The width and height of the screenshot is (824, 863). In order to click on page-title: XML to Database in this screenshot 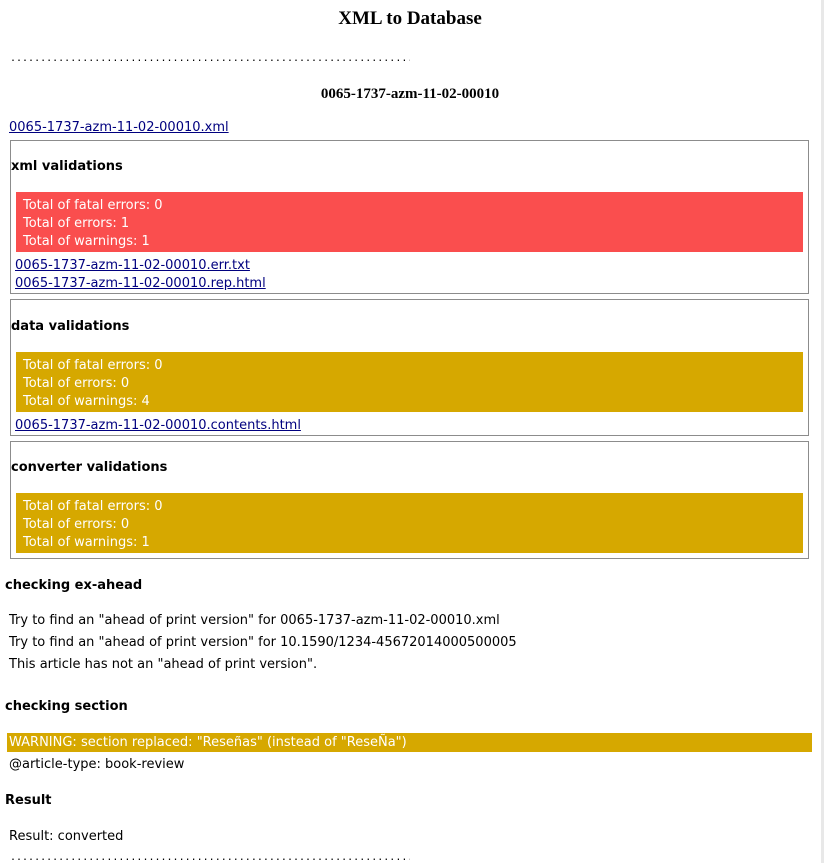, I will do `click(410, 18)`.